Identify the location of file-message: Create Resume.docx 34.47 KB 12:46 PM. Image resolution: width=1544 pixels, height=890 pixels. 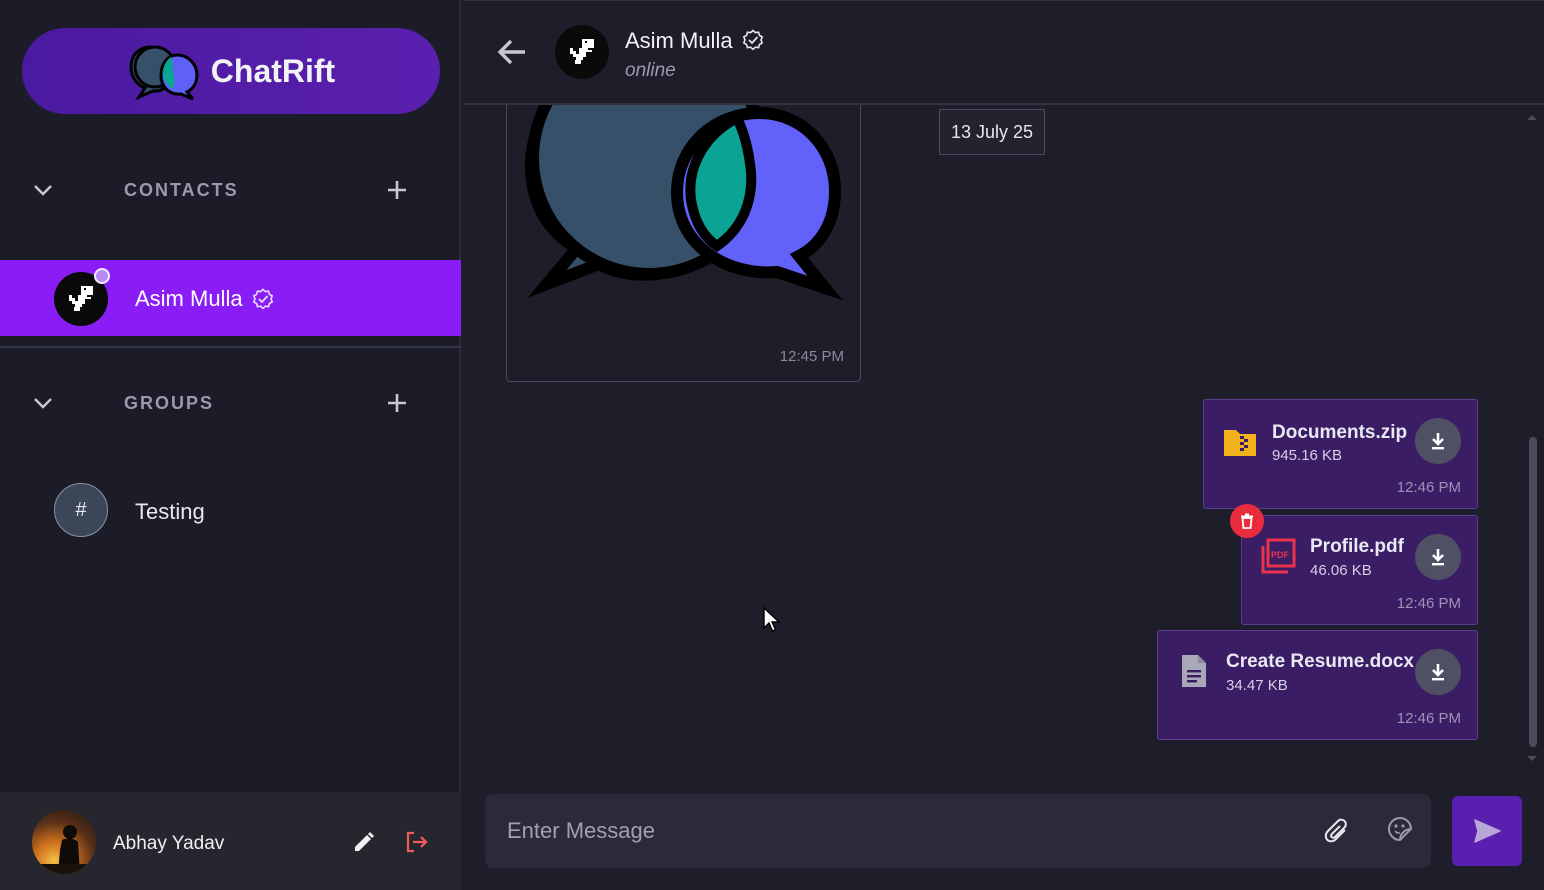
(1317, 685).